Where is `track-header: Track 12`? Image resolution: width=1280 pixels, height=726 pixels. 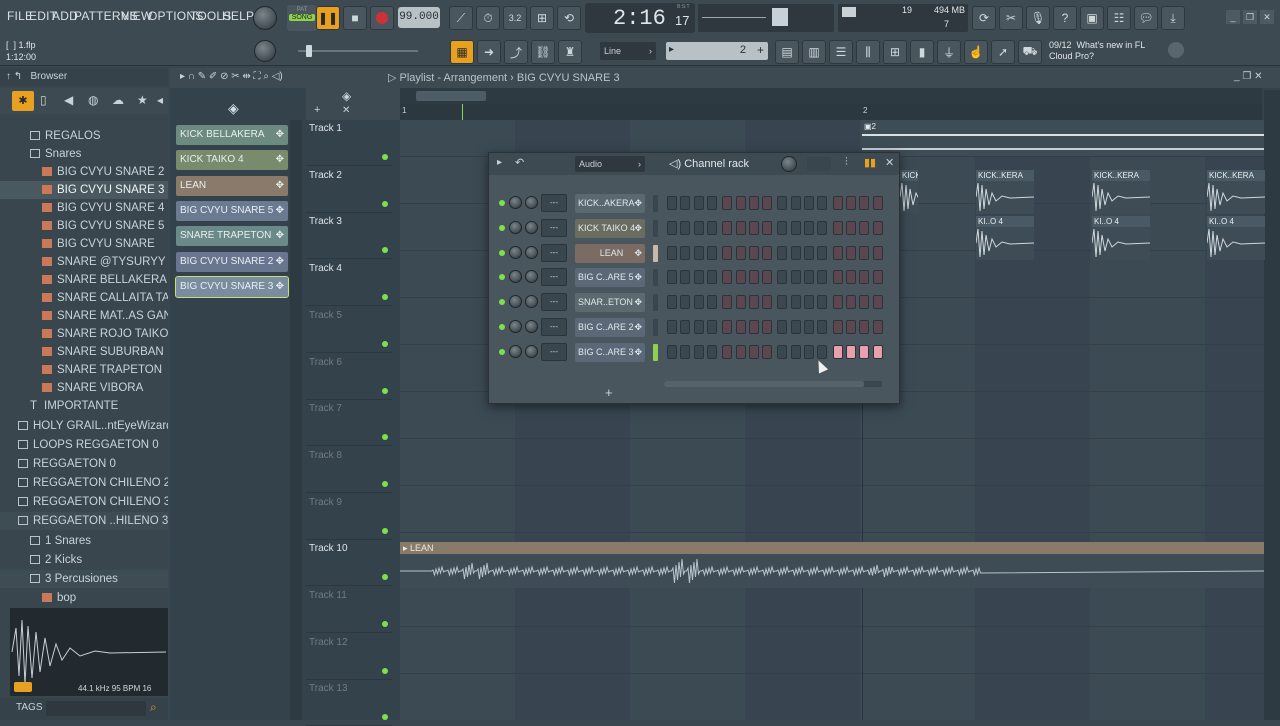 track-header: Track 12 is located at coordinates (349, 657).